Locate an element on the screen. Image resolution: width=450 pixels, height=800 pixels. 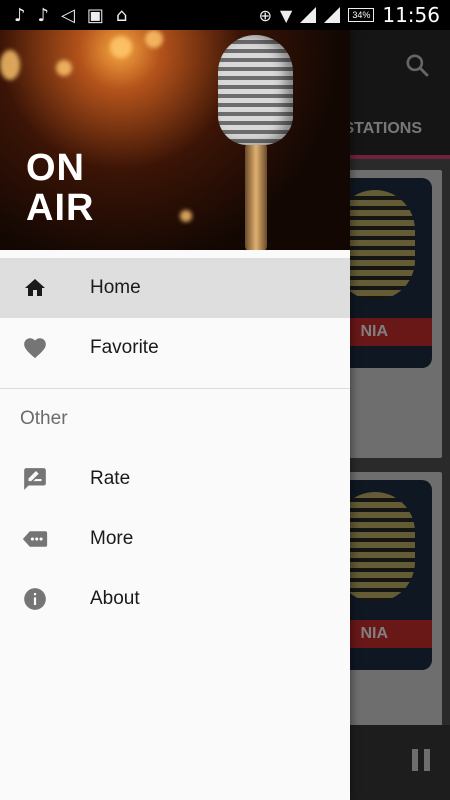
send-icon: ◁ is located at coordinates (68, 15).